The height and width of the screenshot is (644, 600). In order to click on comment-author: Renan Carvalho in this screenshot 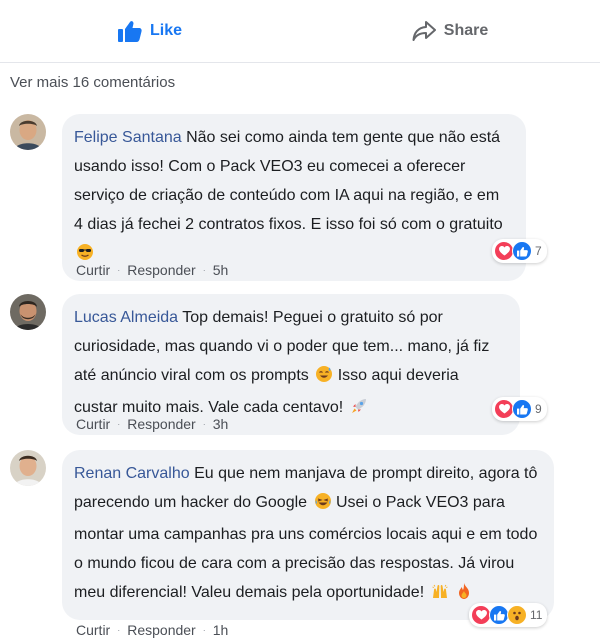, I will do `click(132, 473)`.